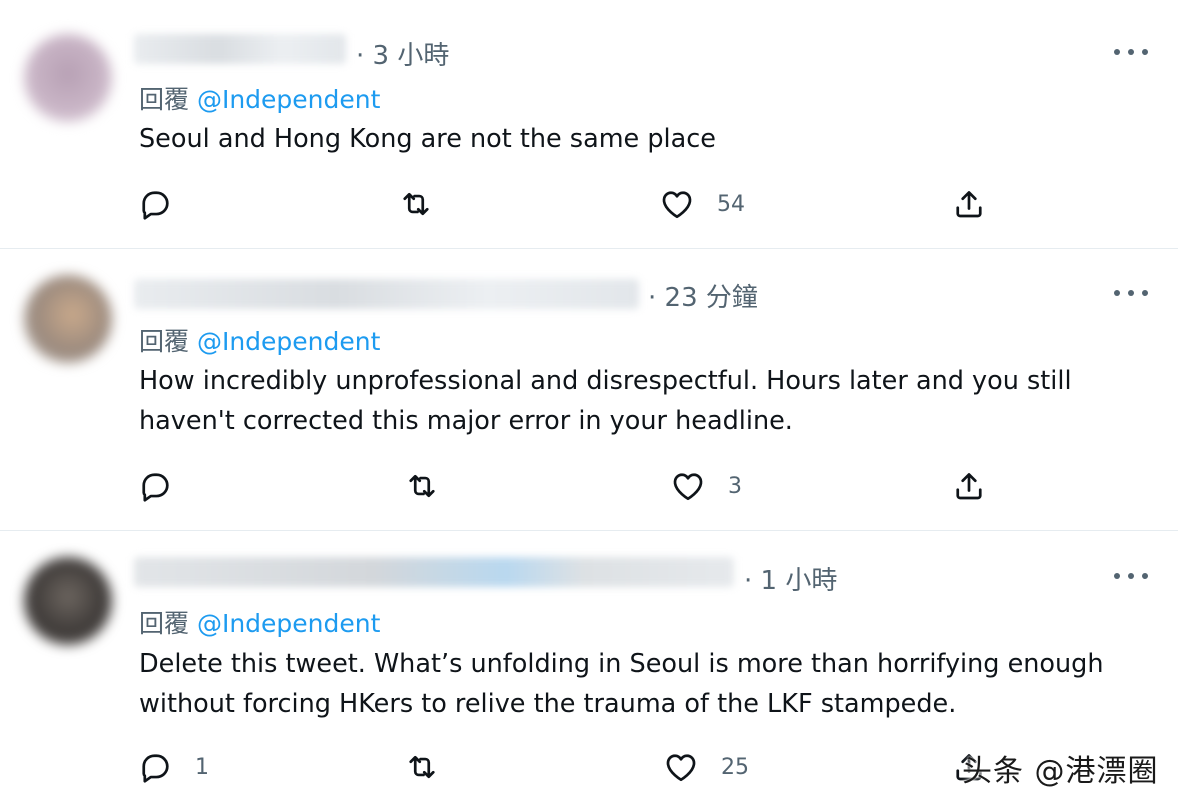 This screenshot has width=1178, height=804. Describe the element at coordinates (731, 204) in the screenshot. I see `like-count: 54` at that location.